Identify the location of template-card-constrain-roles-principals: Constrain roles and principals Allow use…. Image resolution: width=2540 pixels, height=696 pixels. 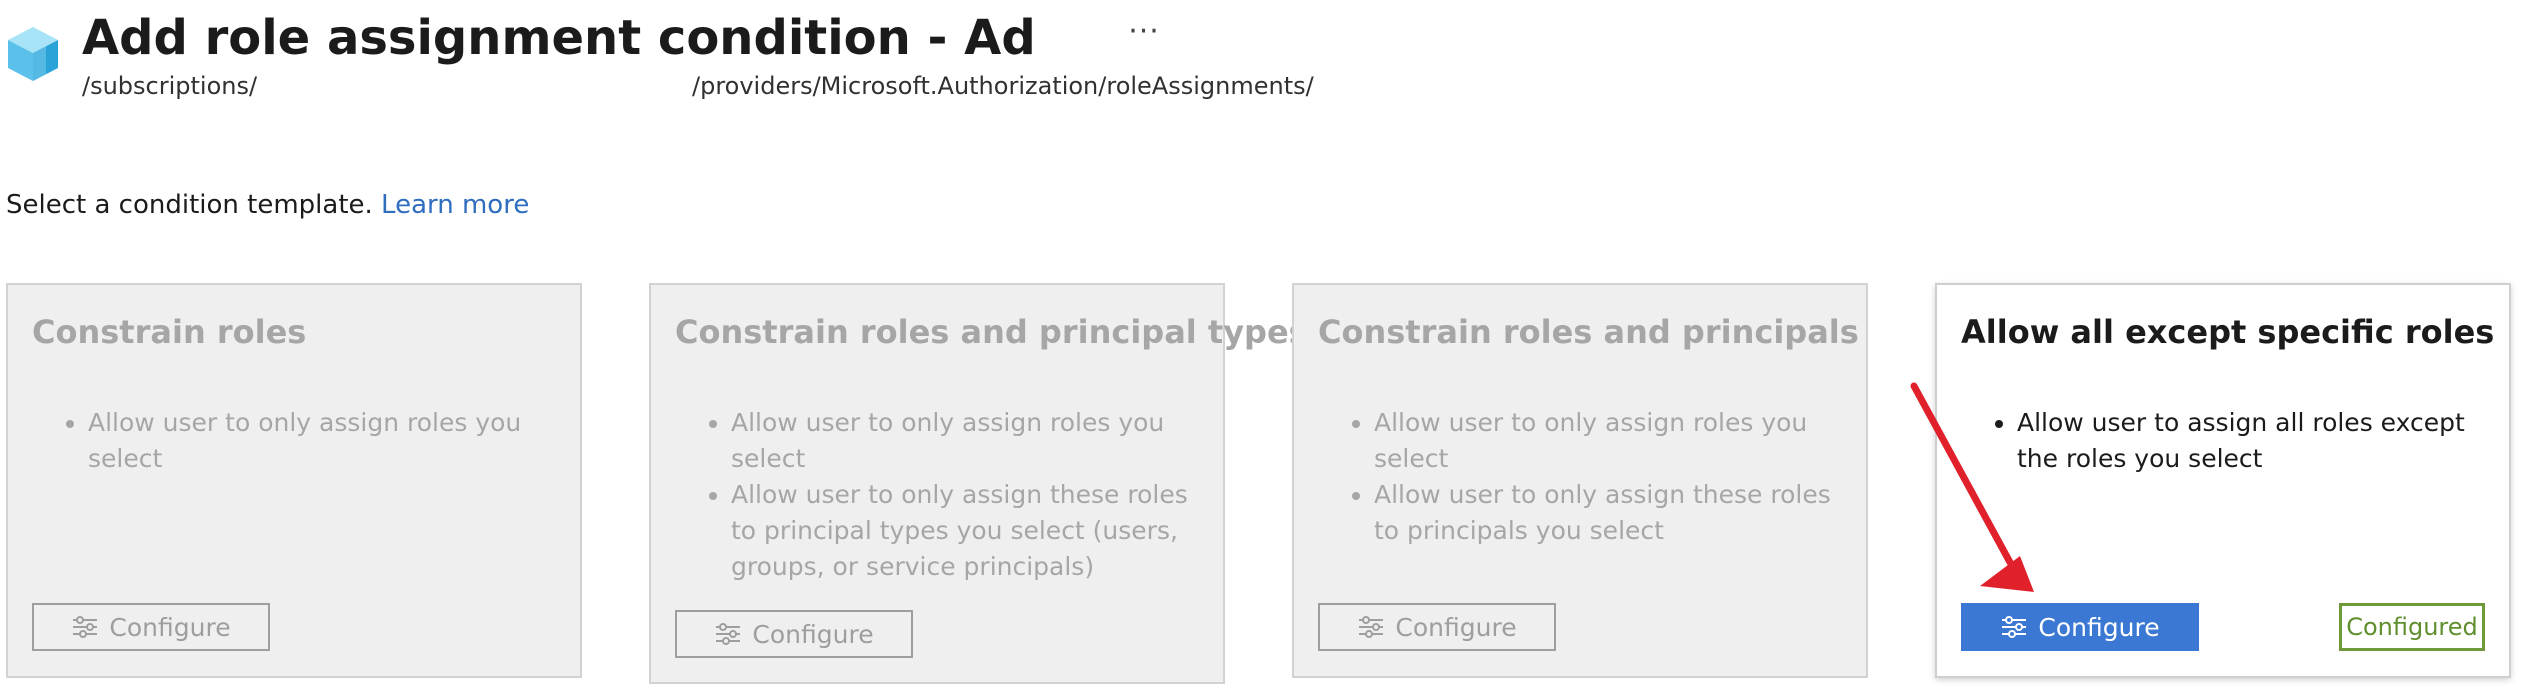
(1580, 480).